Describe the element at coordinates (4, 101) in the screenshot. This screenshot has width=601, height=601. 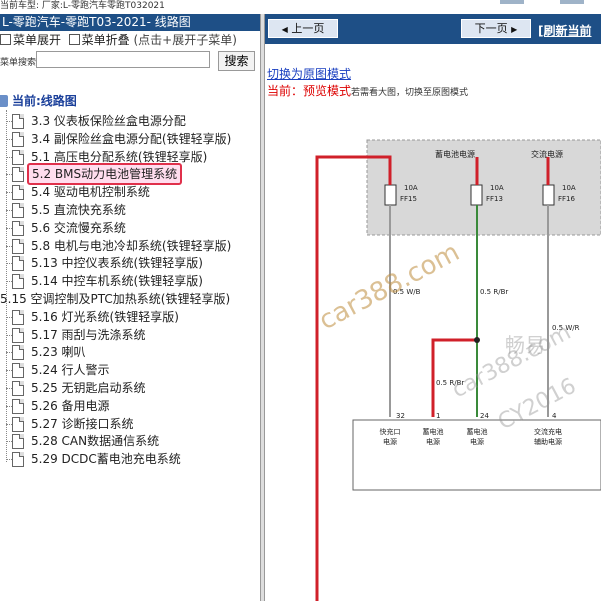
I see `computer-icon` at that location.